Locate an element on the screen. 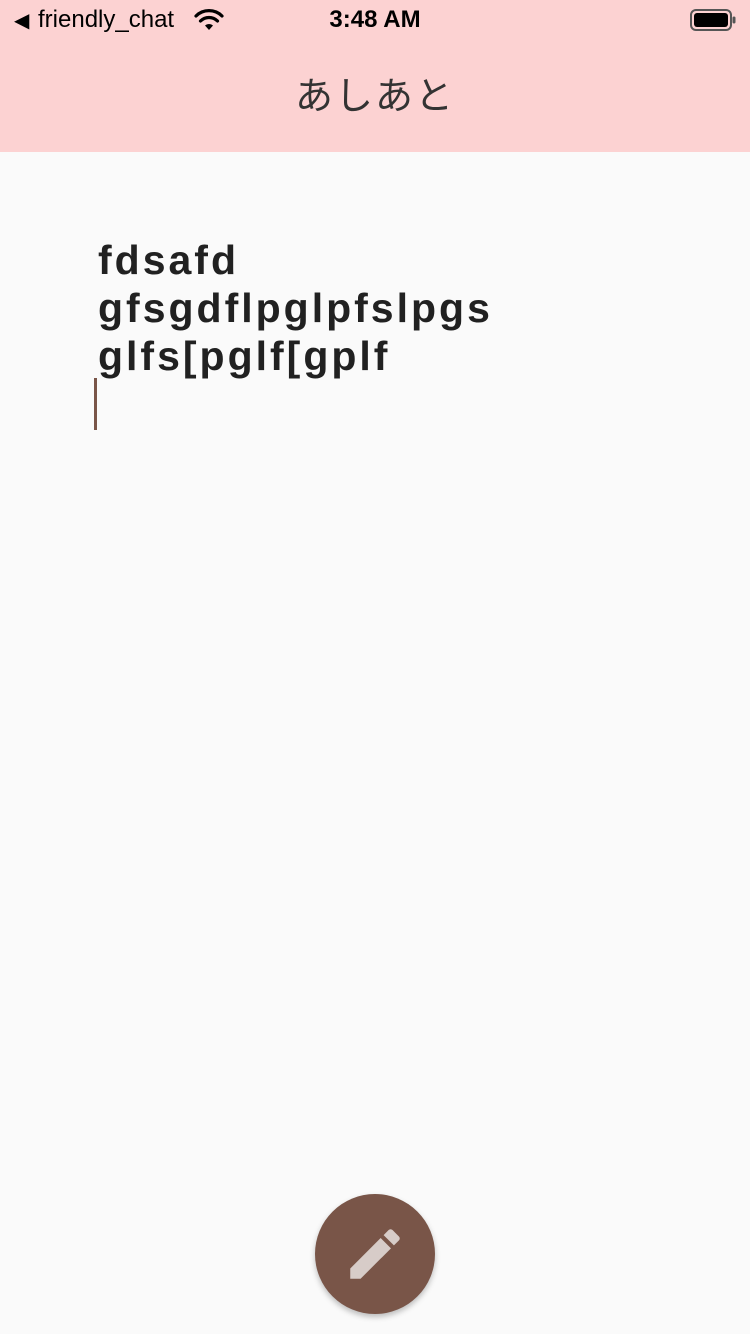 This screenshot has width=750, height=1334. pencil-icon is located at coordinates (375, 1254).